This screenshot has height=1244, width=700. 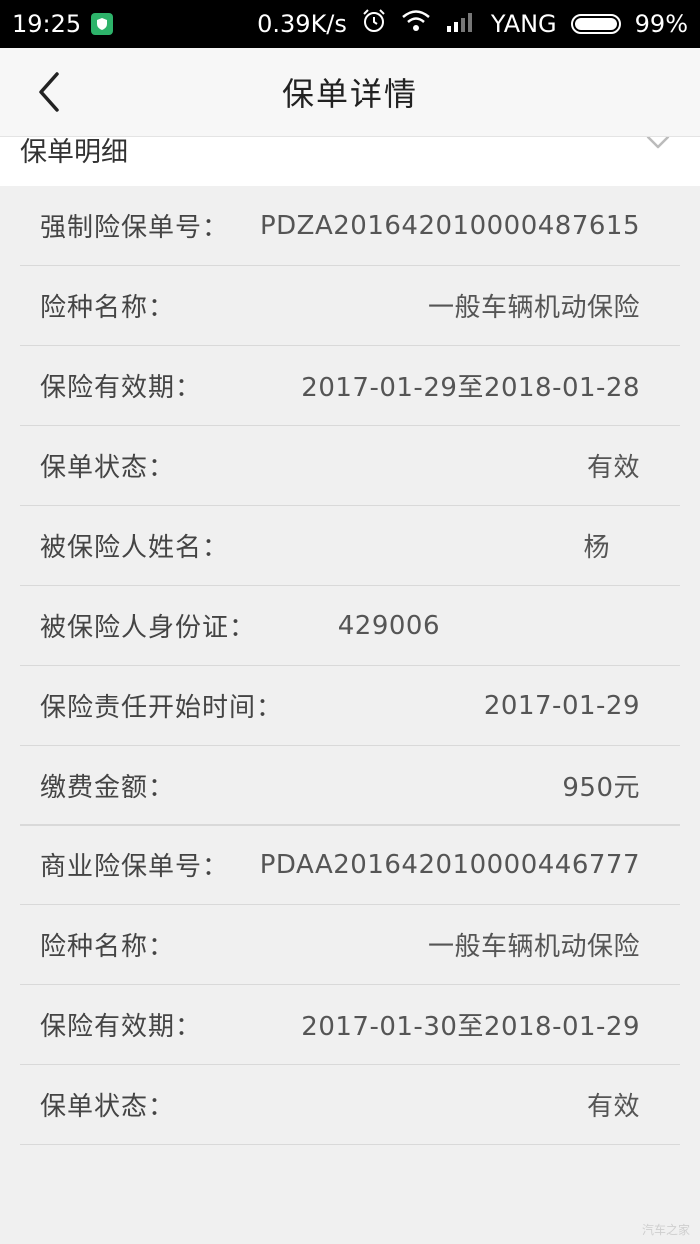 I want to click on row-value: 杨, so click(x=596, y=548).